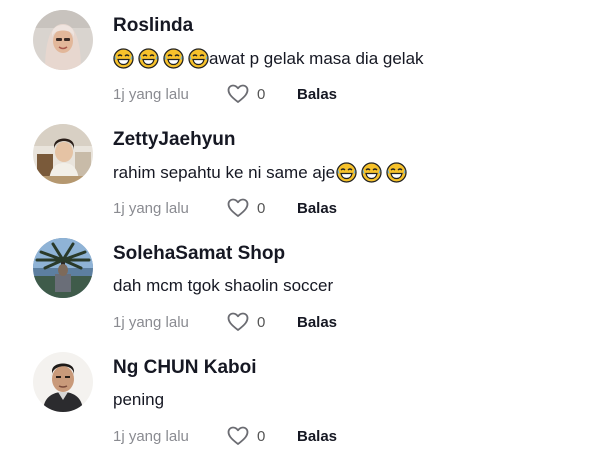  What do you see at coordinates (199, 254) in the screenshot?
I see `comment-username: SolehaSamat Shop` at bounding box center [199, 254].